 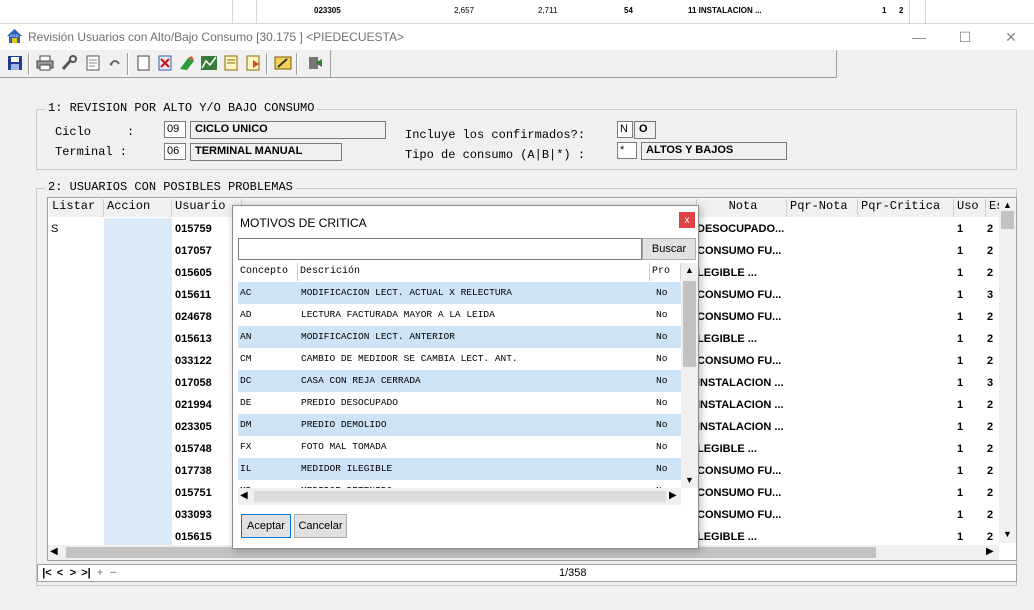 What do you see at coordinates (73, 573) in the screenshot?
I see `next-record-button: >` at bounding box center [73, 573].